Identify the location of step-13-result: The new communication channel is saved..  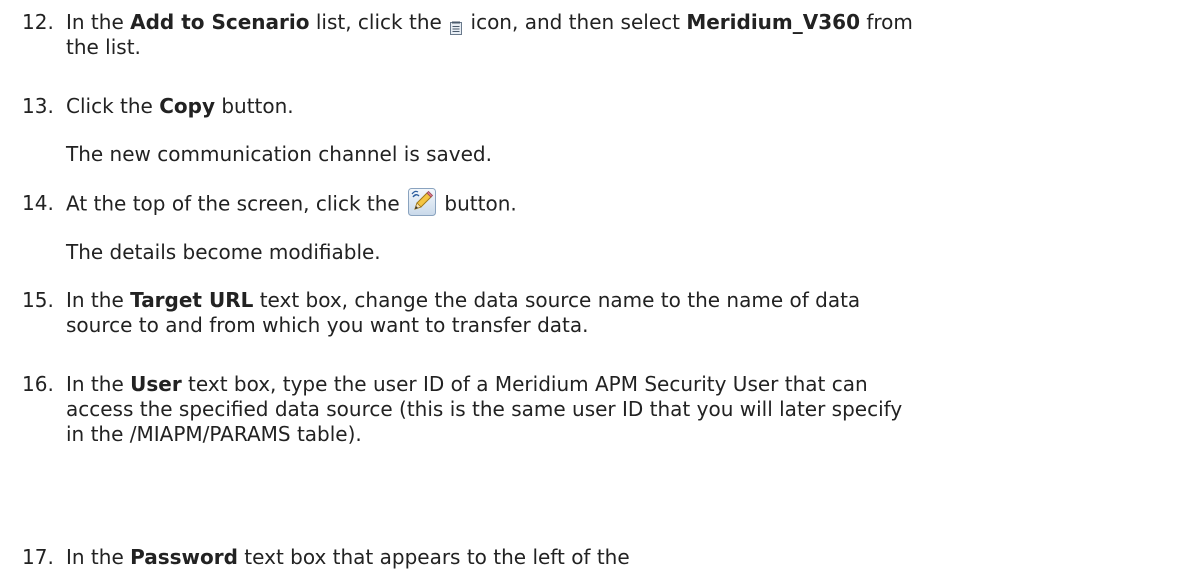
(279, 154).